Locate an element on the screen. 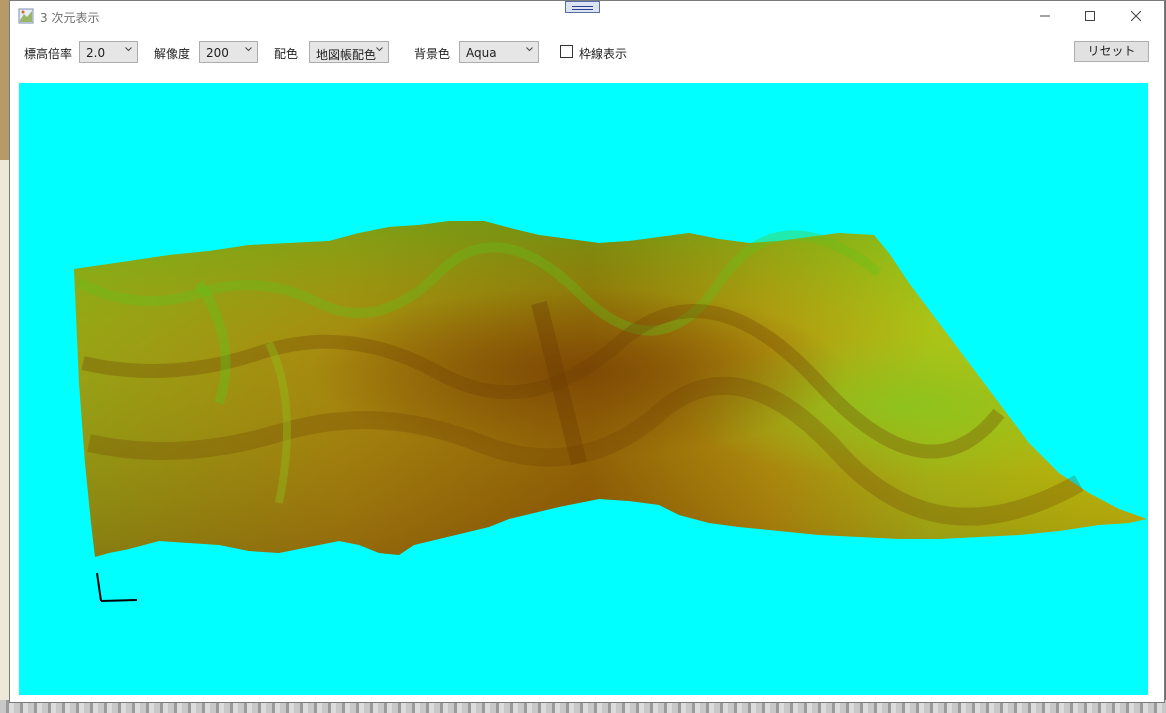 This screenshot has width=1166, height=713. window-title: 3 次元表示 is located at coordinates (70, 18).